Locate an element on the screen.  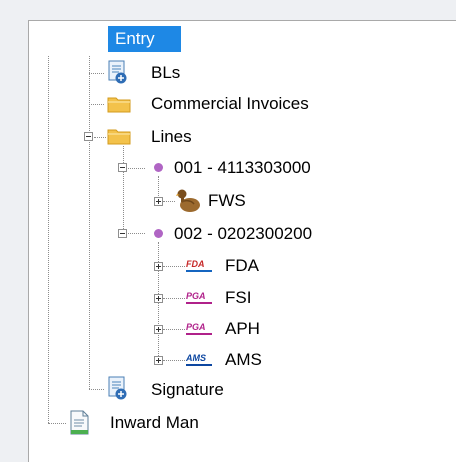
tree-node-line-002: 002 - 0202300200 is located at coordinates (243, 234).